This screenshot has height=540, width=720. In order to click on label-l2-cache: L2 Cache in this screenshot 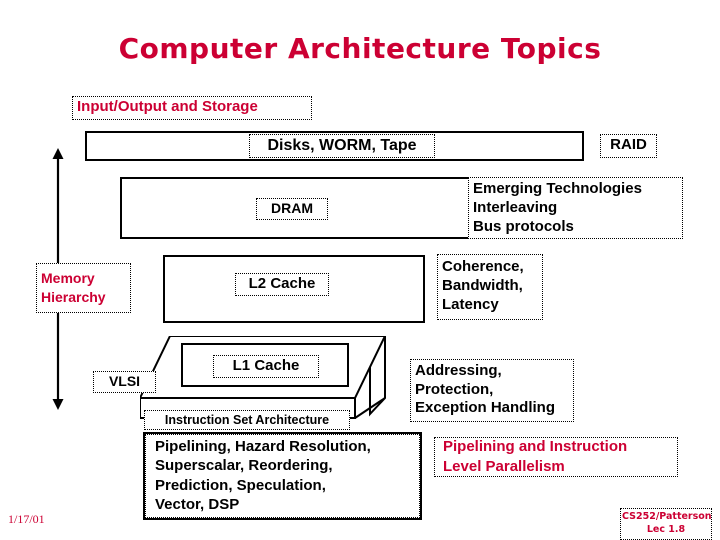, I will do `click(282, 284)`.